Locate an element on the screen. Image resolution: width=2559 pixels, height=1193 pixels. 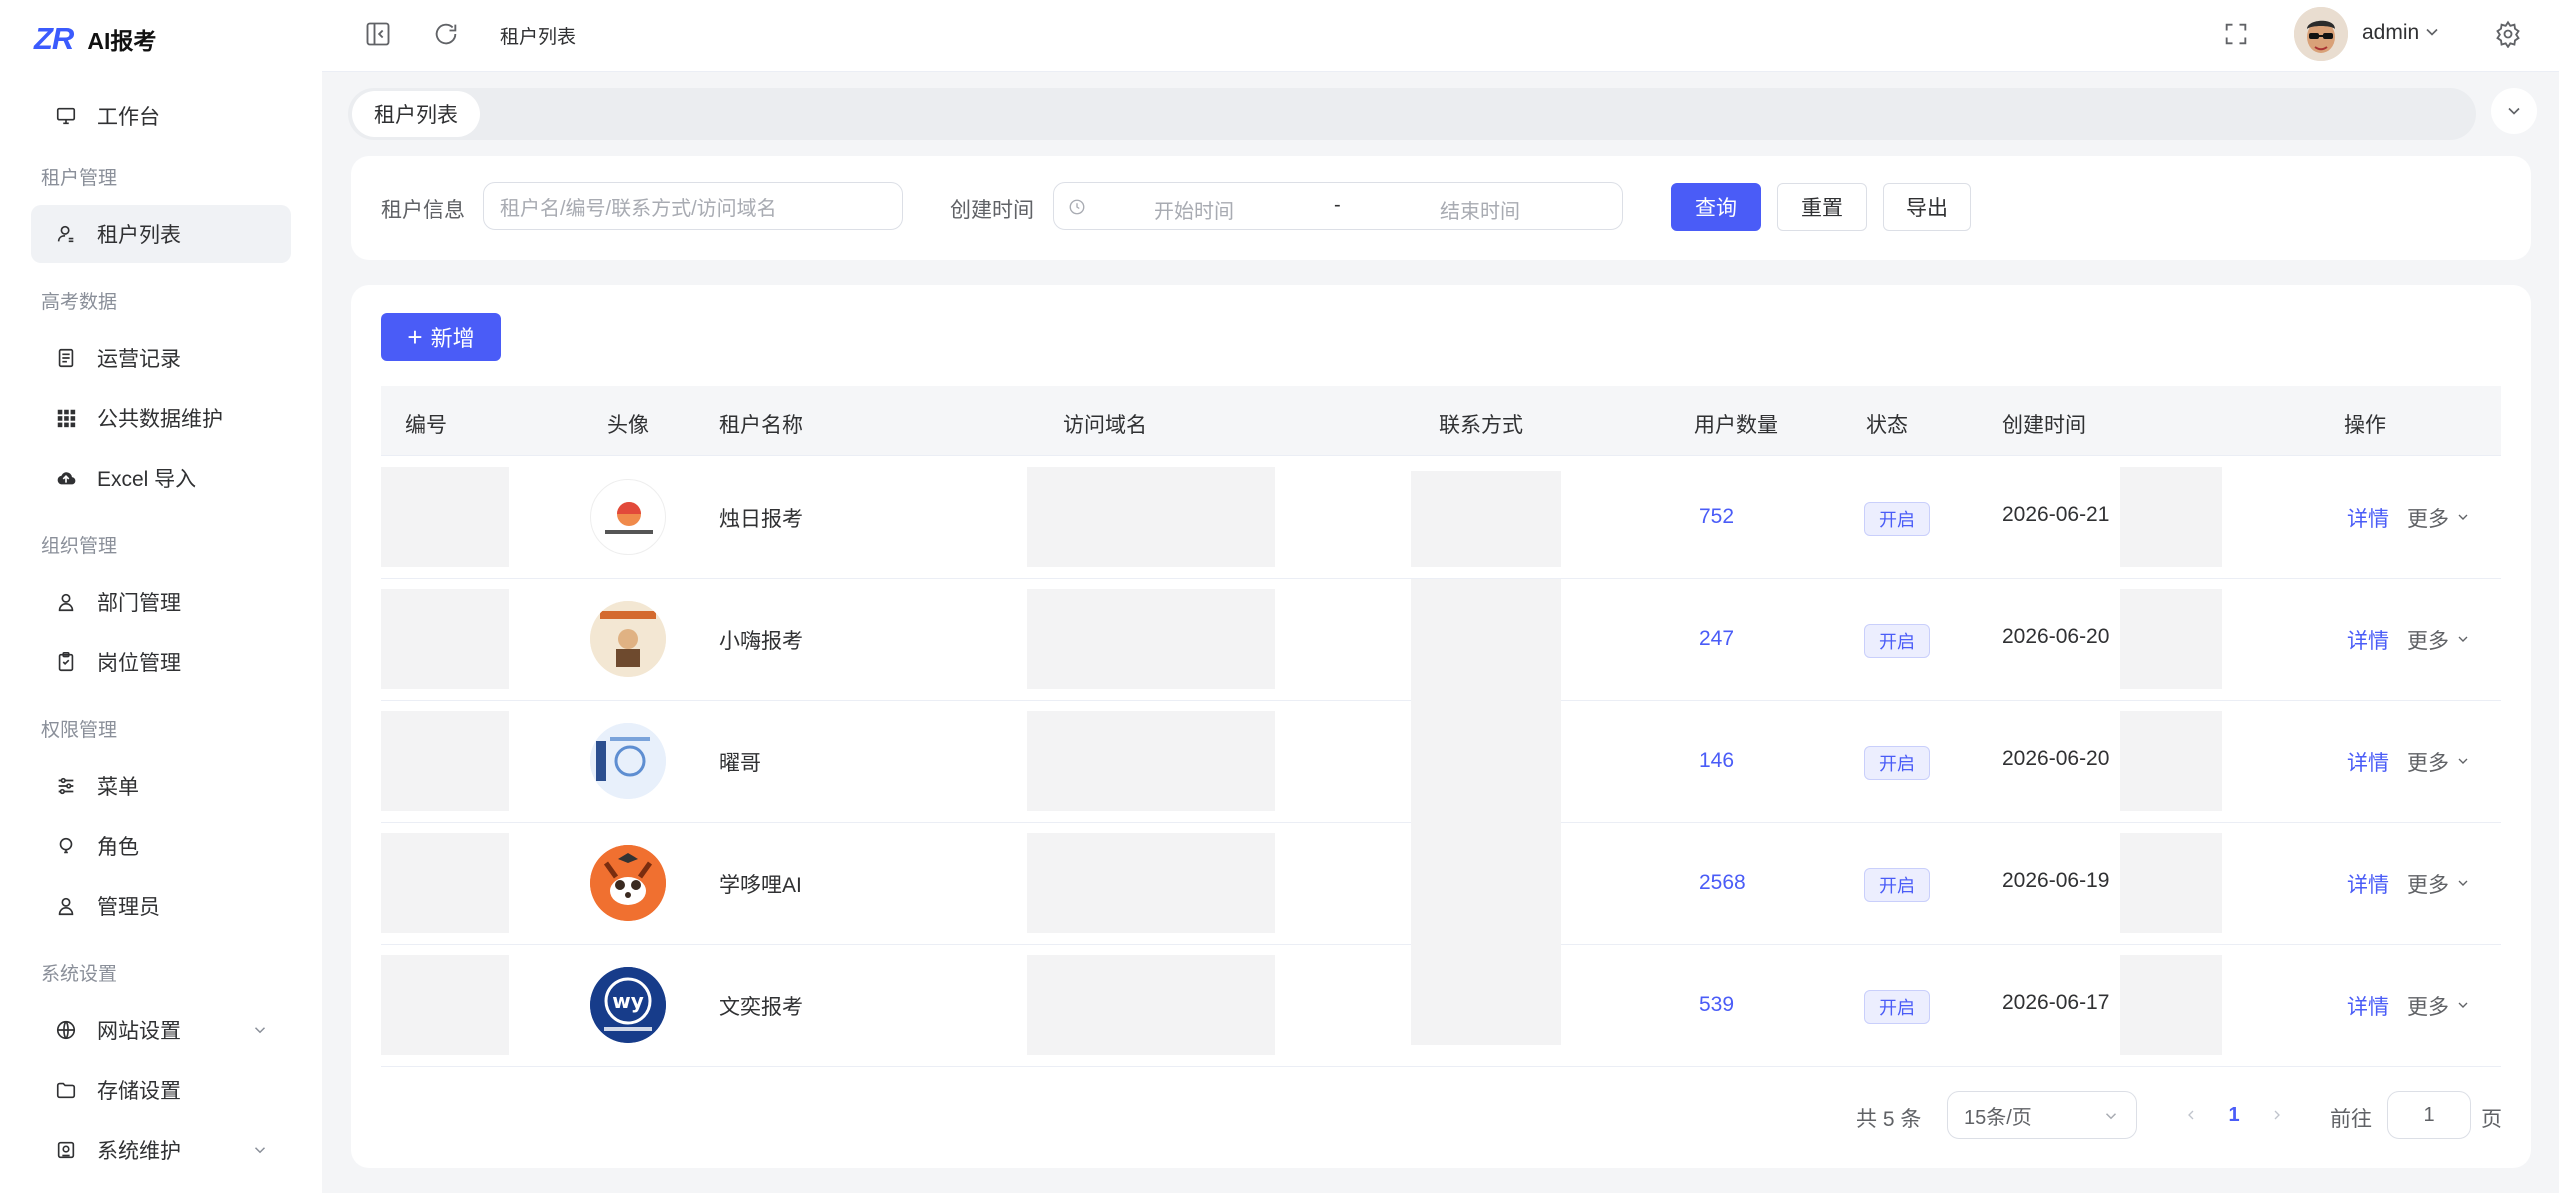
sidebar-item-excel-import: Excel 导入 is located at coordinates (161, 478).